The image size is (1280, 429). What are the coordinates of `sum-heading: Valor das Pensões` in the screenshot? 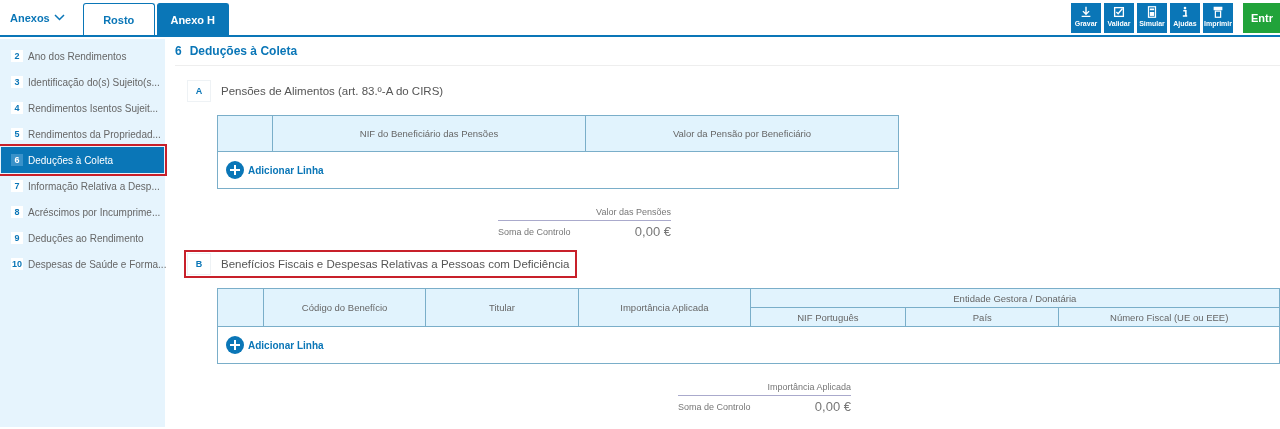 It's located at (584, 214).